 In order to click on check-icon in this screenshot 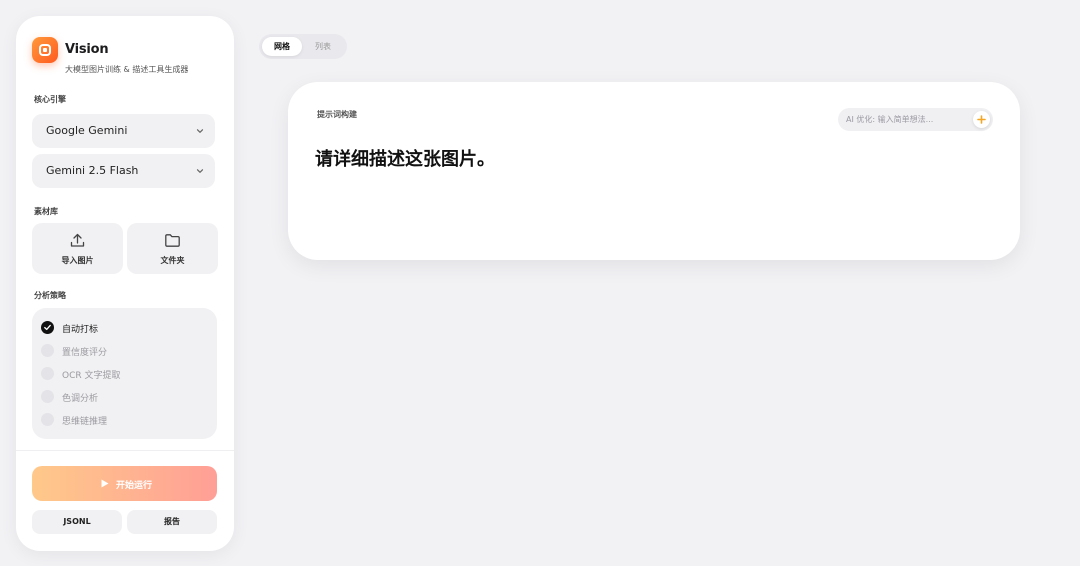, I will do `click(47, 327)`.